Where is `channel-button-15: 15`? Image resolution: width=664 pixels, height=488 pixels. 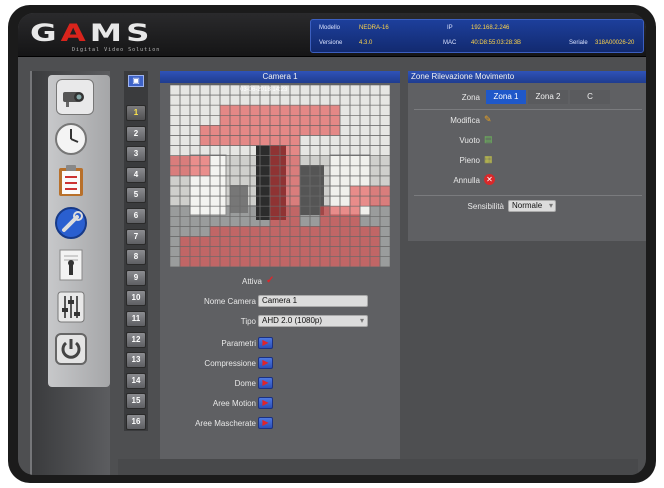 channel-button-15: 15 is located at coordinates (136, 401).